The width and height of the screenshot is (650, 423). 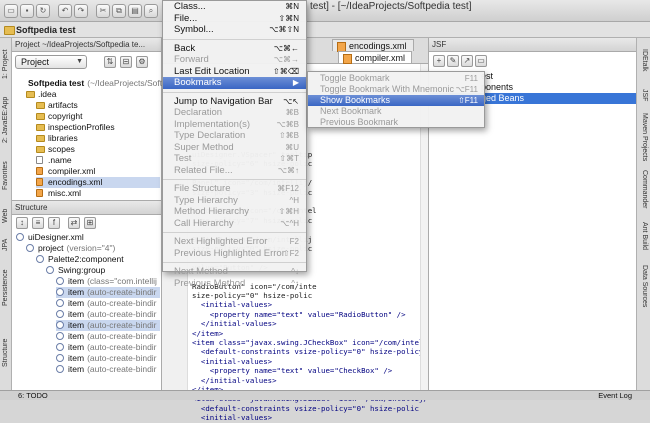 I want to click on tree-item-label: uiDesigner.xml, so click(x=56, y=237).